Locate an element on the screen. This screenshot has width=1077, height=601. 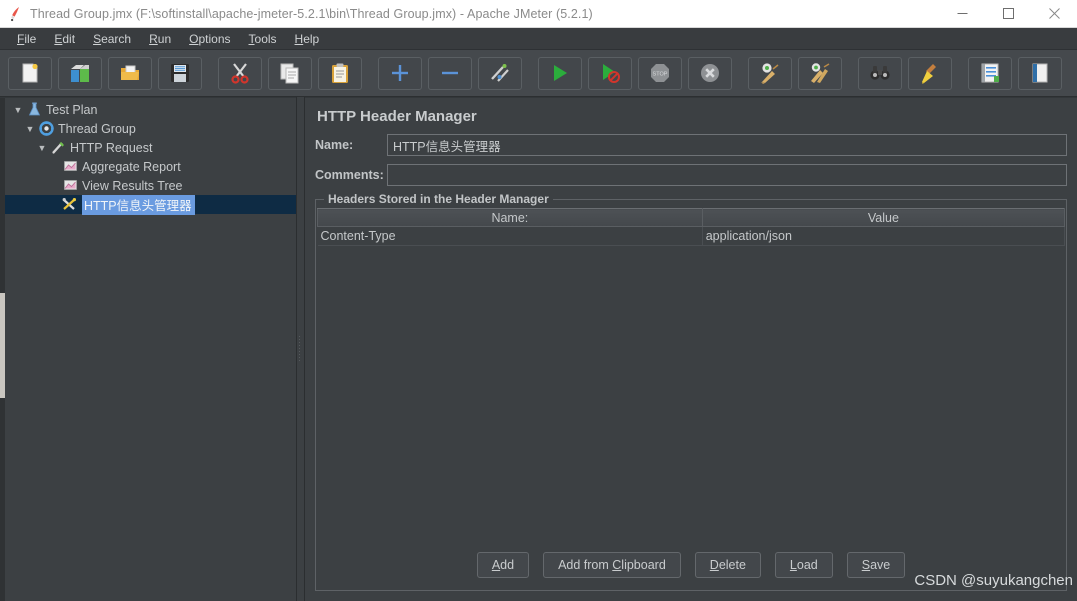
tree-node-label: View Results Tree is located at coordinates (132, 185).